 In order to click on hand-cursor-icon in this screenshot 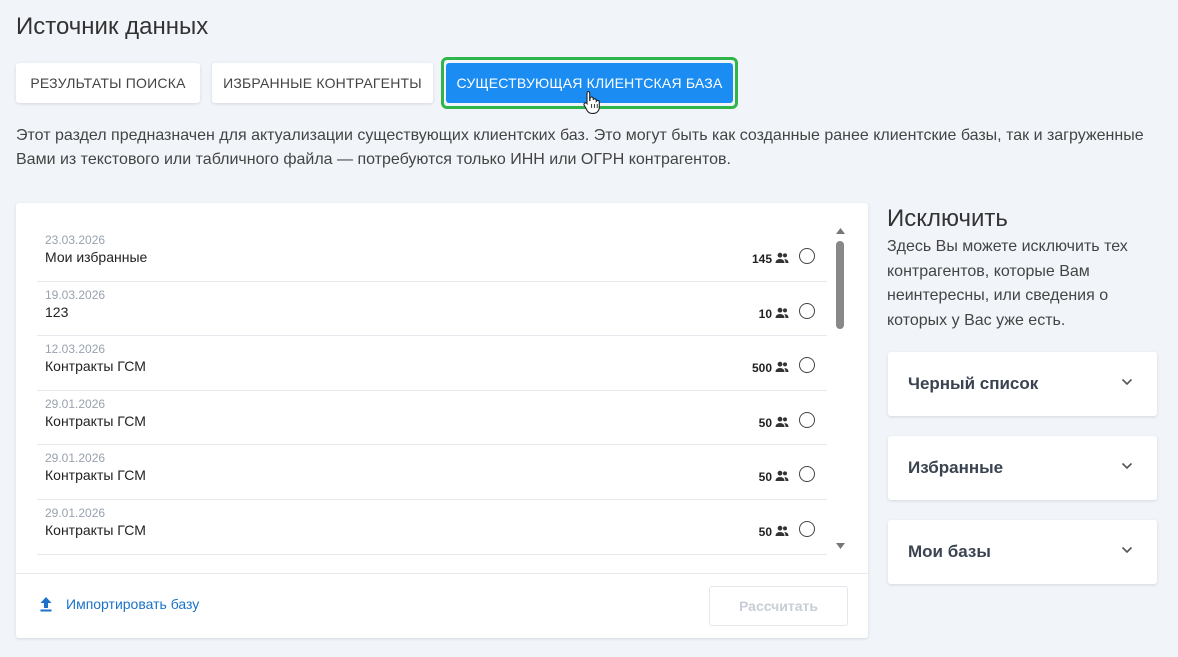, I will do `click(591, 102)`.